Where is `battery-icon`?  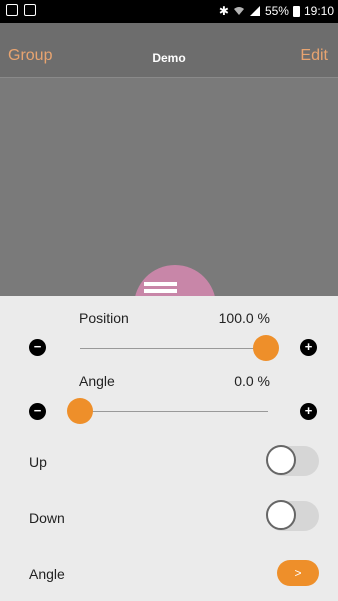 battery-icon is located at coordinates (296, 11).